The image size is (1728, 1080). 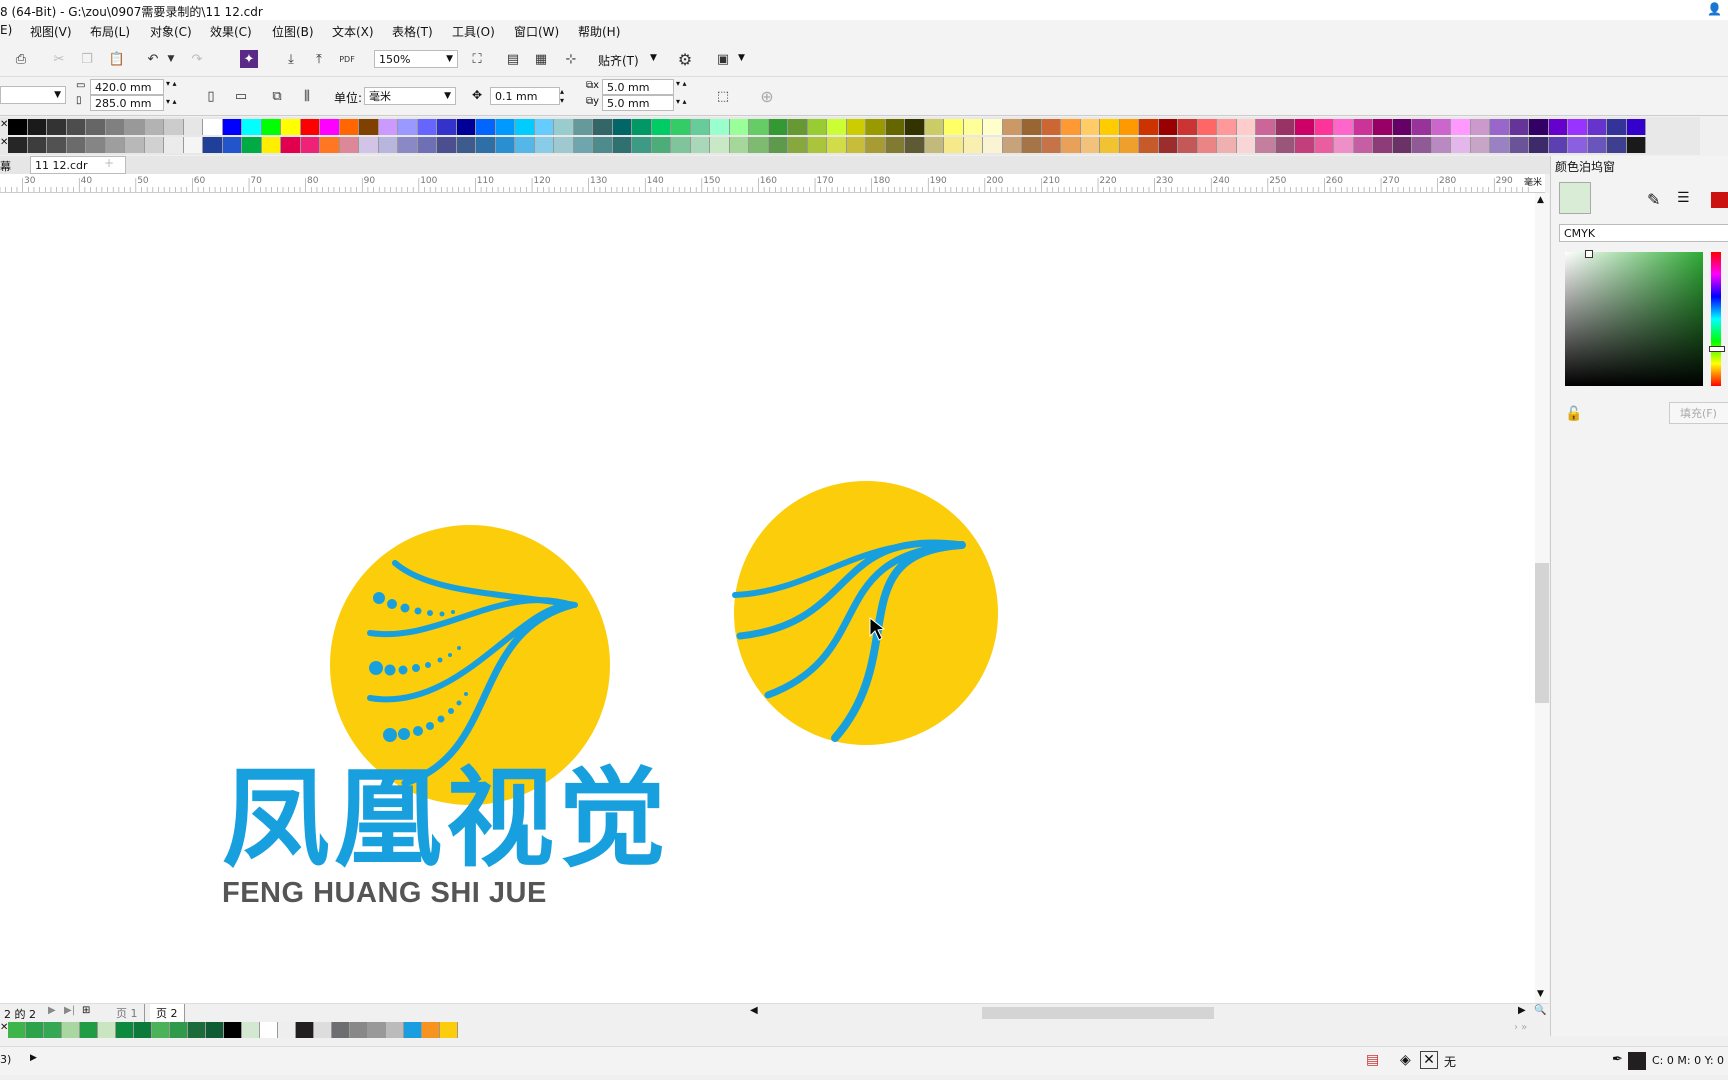 I want to click on show-guidelines-icon: ⊹, so click(x=571, y=59).